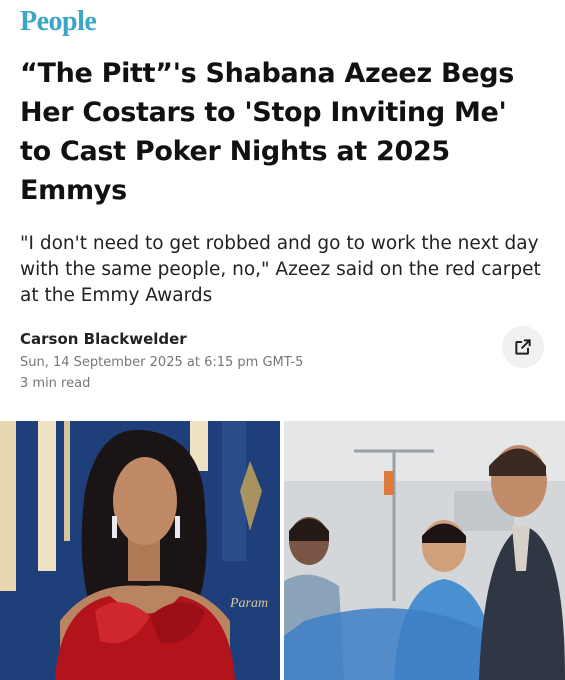  I want to click on read-time: 3 min read, so click(55, 383).